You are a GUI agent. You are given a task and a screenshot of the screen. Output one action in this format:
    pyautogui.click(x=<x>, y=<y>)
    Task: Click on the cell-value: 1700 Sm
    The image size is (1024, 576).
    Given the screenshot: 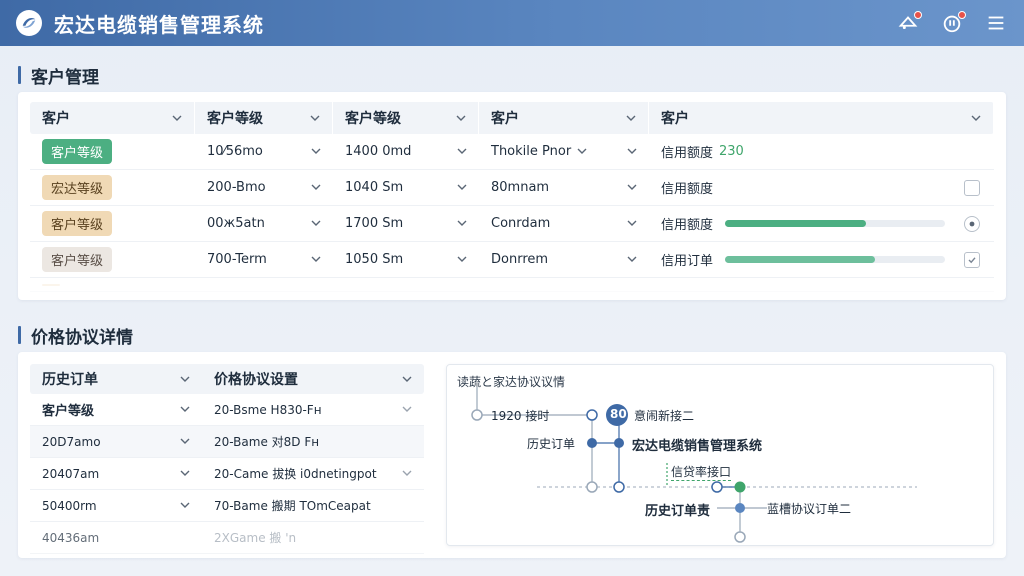 What is the action you would take?
    pyautogui.click(x=374, y=223)
    